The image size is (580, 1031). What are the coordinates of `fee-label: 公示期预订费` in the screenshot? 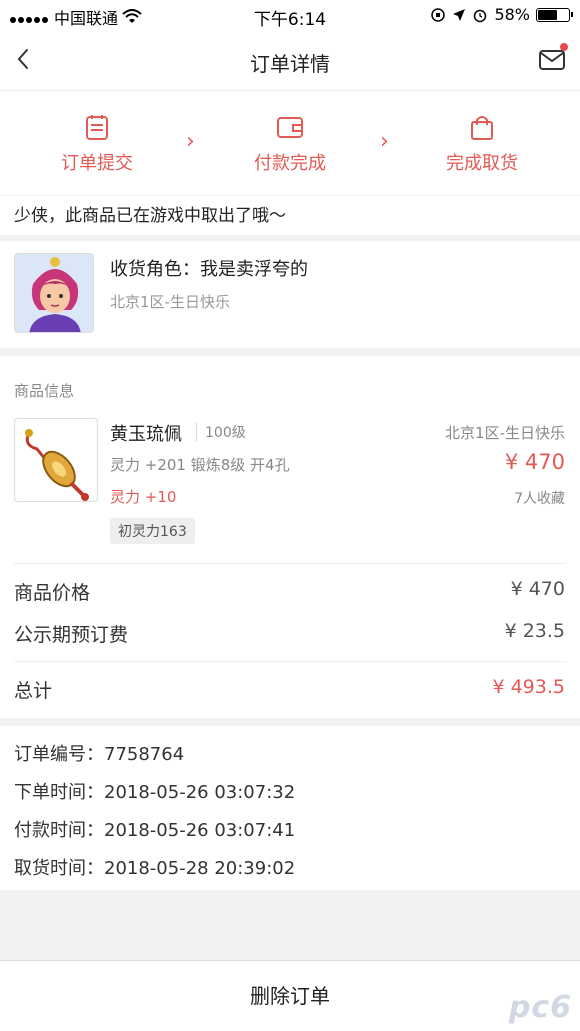 It's located at (71, 635).